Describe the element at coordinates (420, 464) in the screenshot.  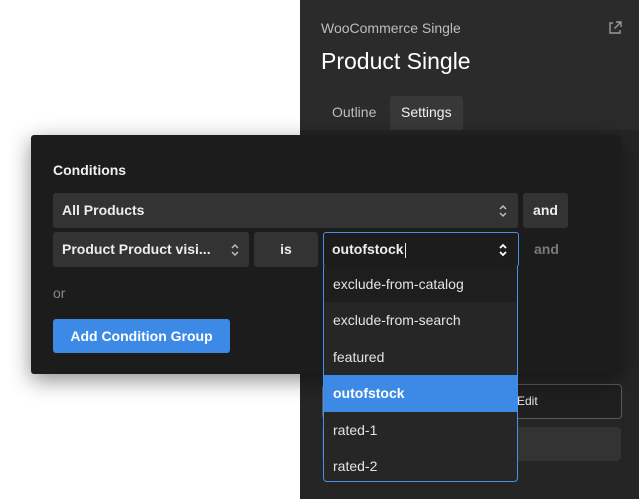
I see `dropdown-option: rated-2` at that location.